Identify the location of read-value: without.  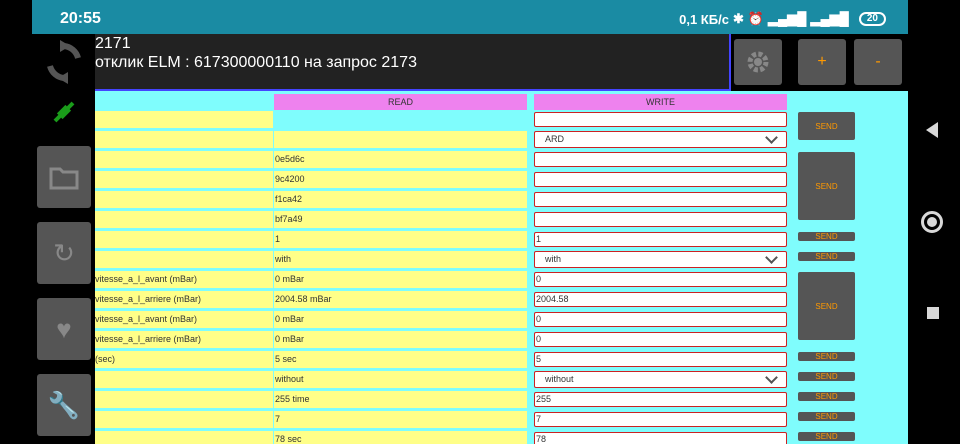
(400, 379).